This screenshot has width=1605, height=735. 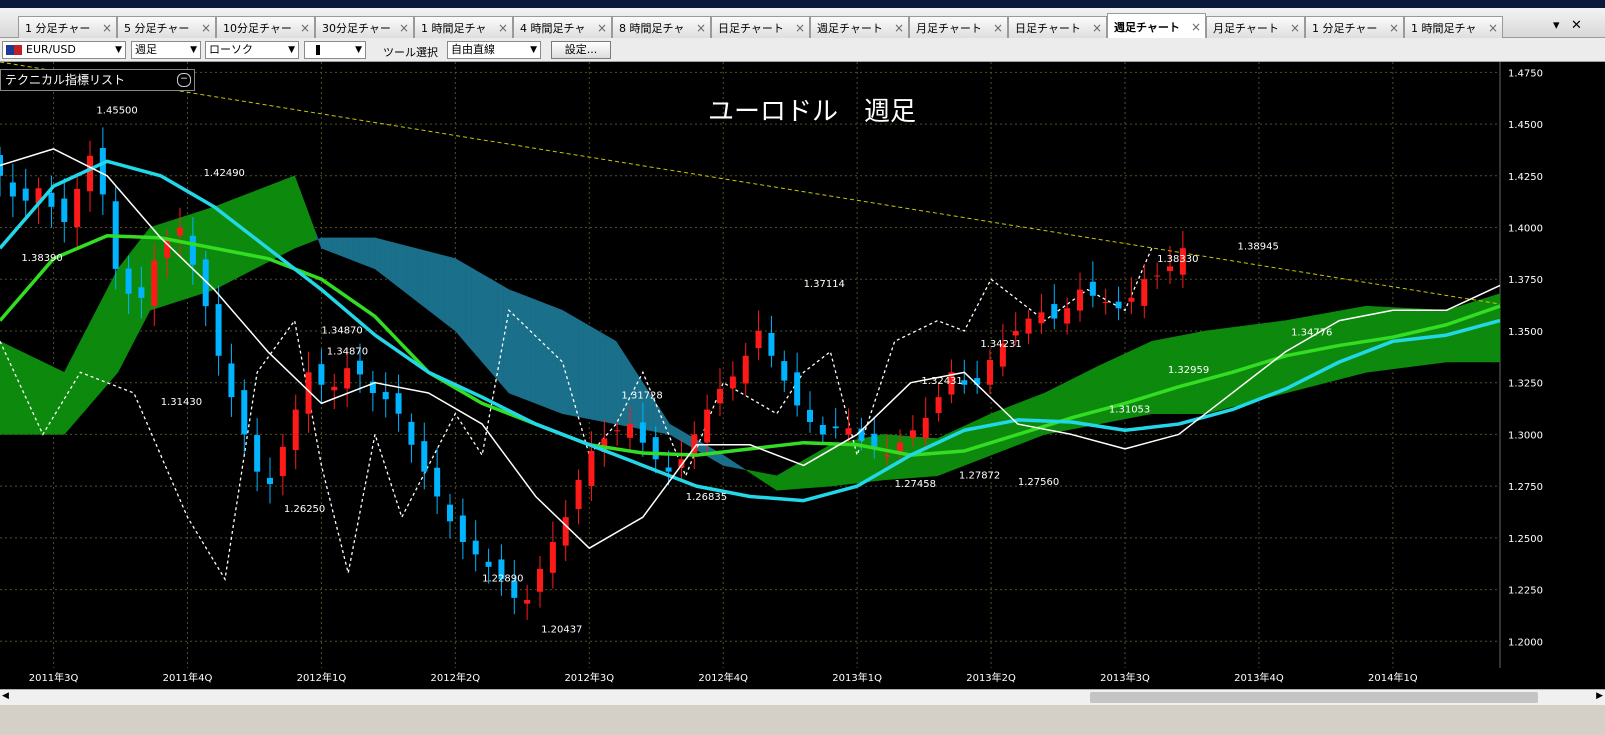 What do you see at coordinates (494, 50) in the screenshot?
I see `tool-select: 自由直線 ▼` at bounding box center [494, 50].